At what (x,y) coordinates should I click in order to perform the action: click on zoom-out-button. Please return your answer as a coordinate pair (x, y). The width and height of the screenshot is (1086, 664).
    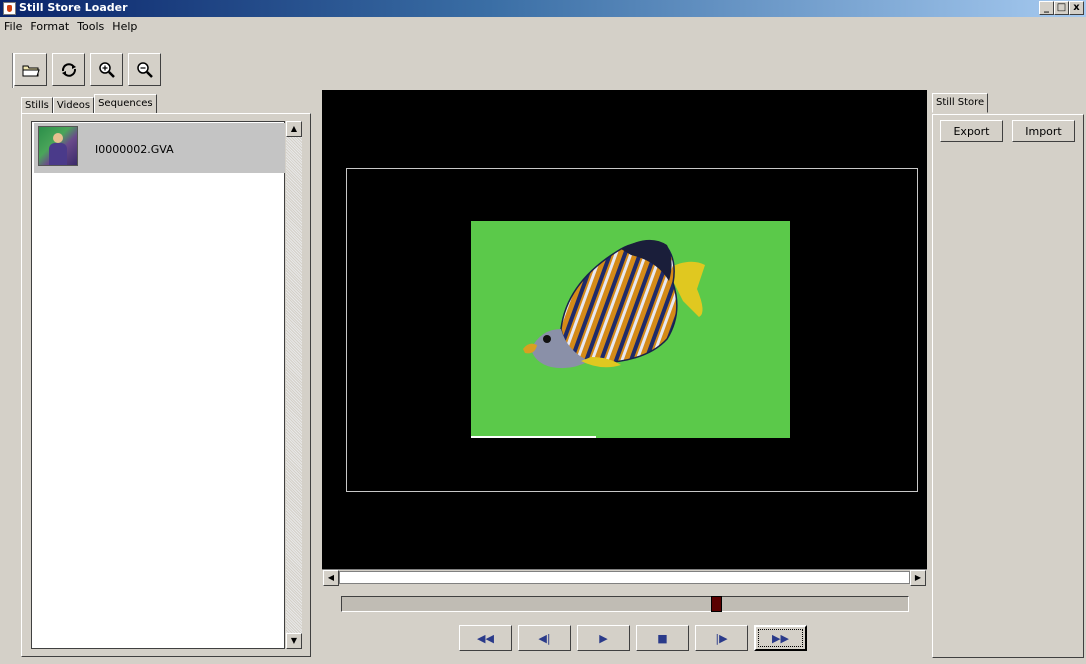
    Looking at the image, I should click on (144, 69).